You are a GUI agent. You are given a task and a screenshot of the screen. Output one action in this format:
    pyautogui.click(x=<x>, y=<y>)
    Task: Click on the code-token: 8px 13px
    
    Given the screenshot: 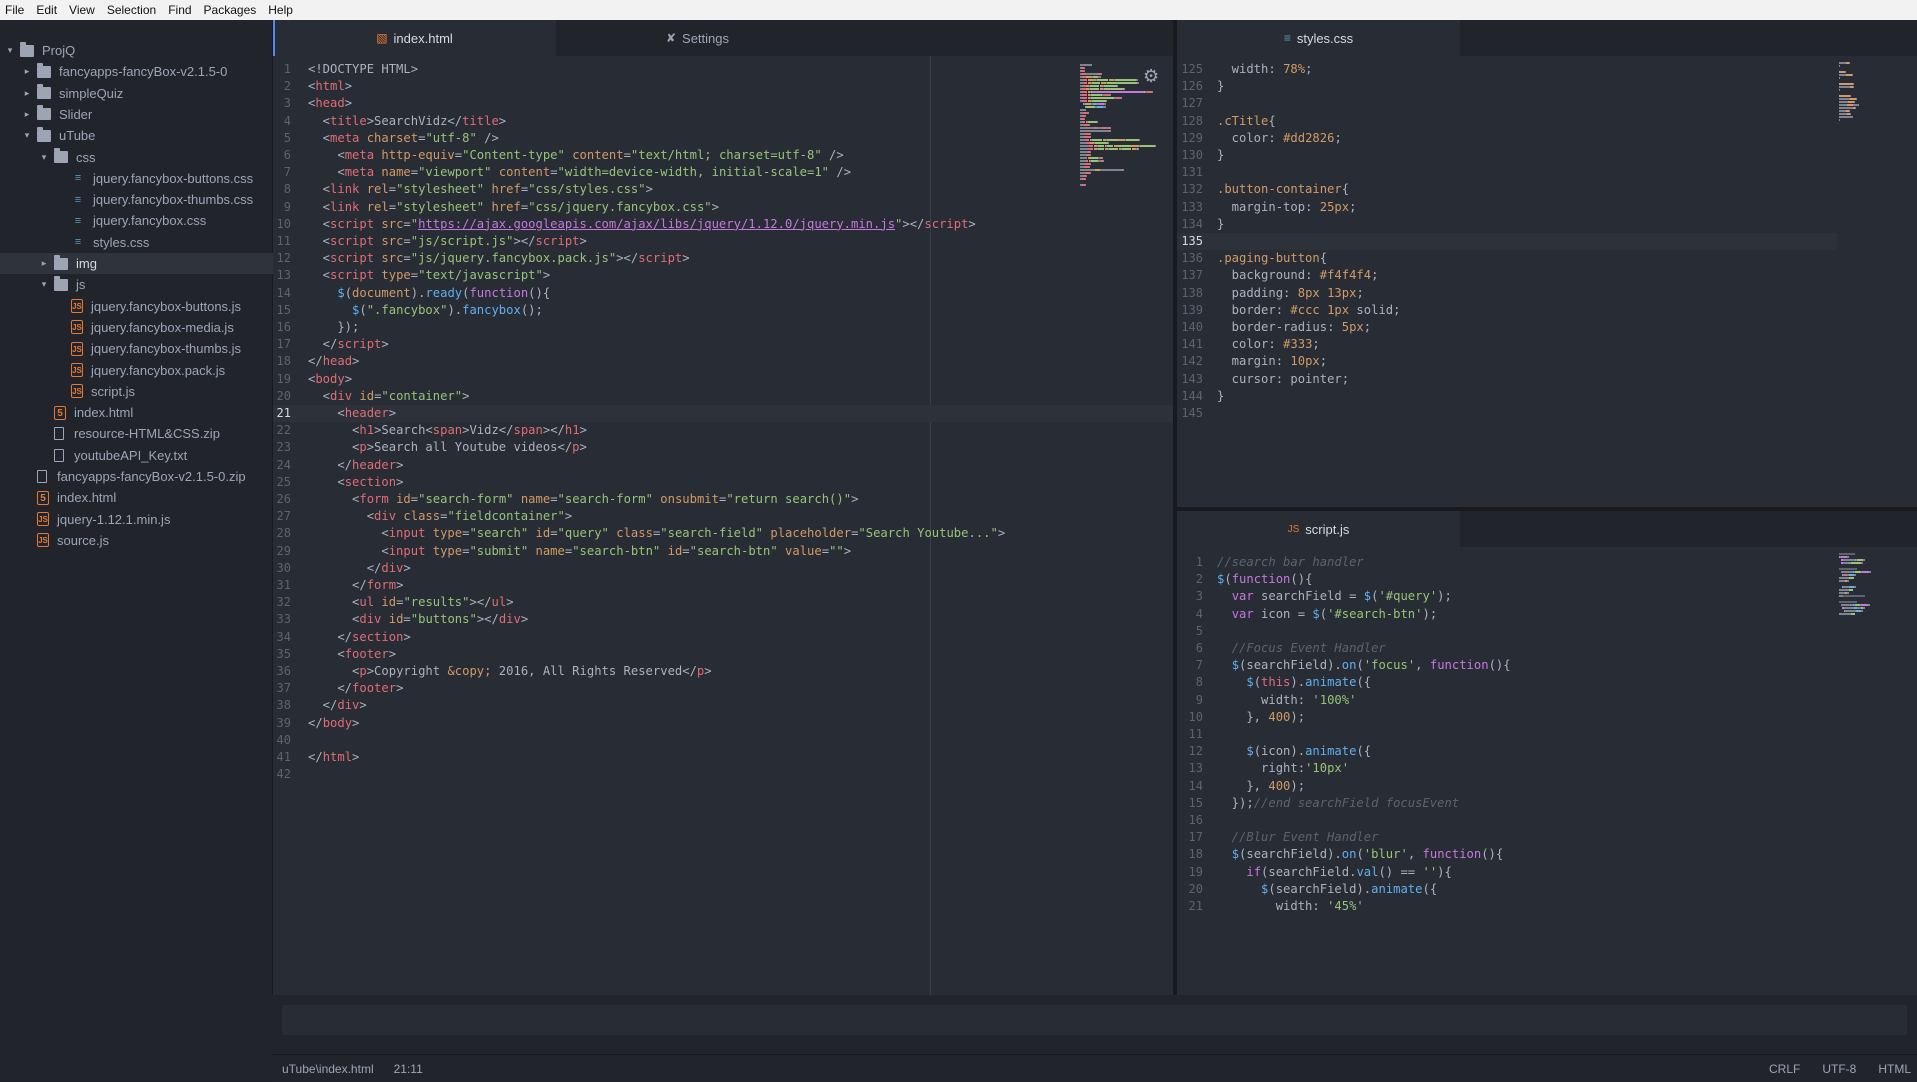 What is the action you would take?
    pyautogui.click(x=1327, y=292)
    